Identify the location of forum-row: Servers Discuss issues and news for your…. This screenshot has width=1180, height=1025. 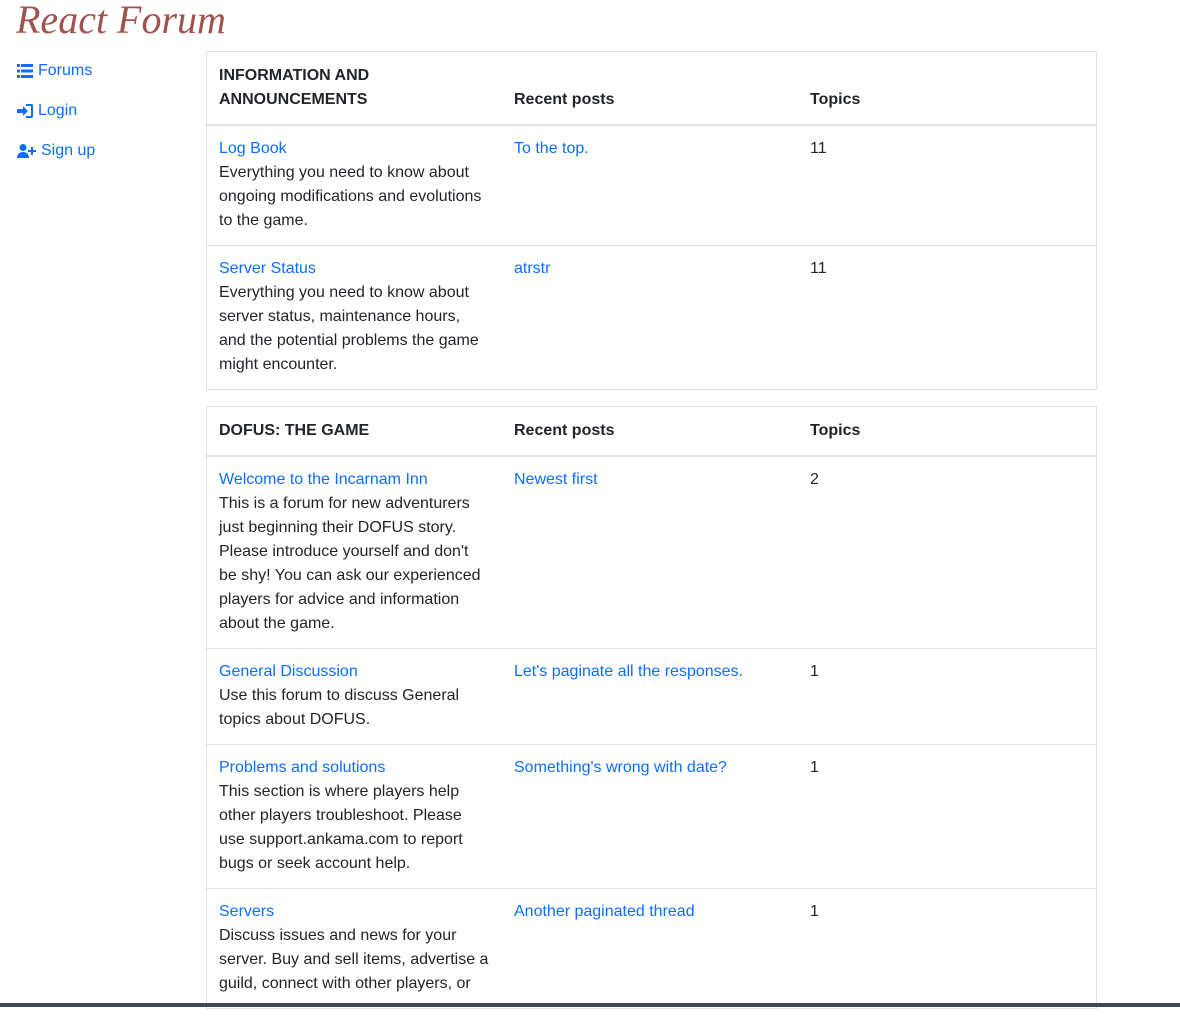
(651, 948).